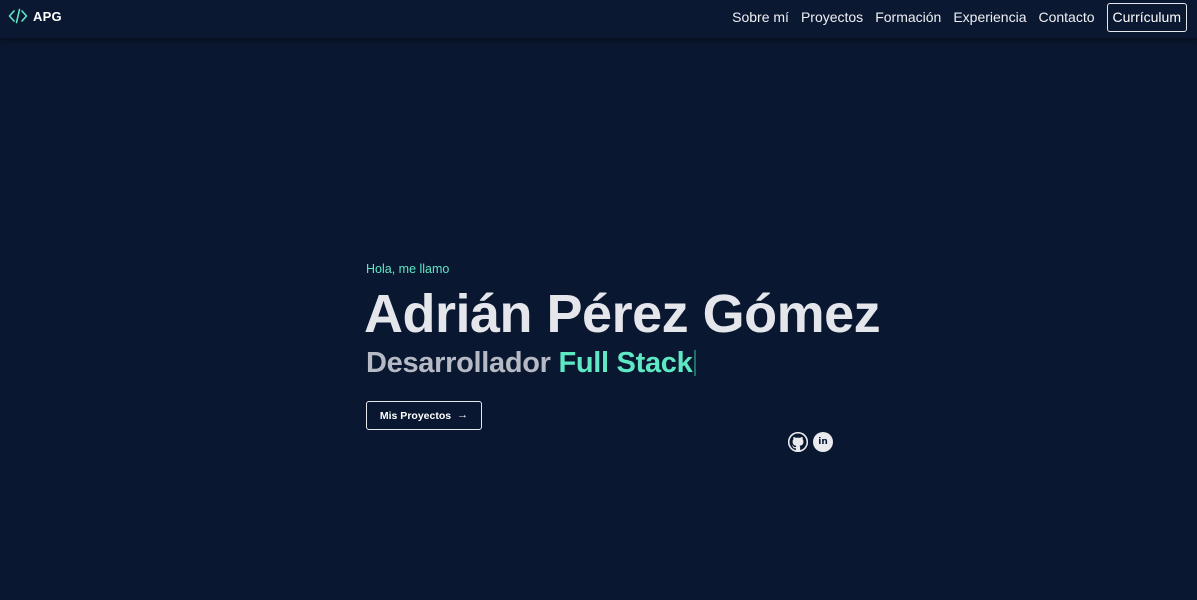 The width and height of the screenshot is (1197, 600). What do you see at coordinates (989, 17) in the screenshot?
I see `nav-link-experiencia: Experiencia` at bounding box center [989, 17].